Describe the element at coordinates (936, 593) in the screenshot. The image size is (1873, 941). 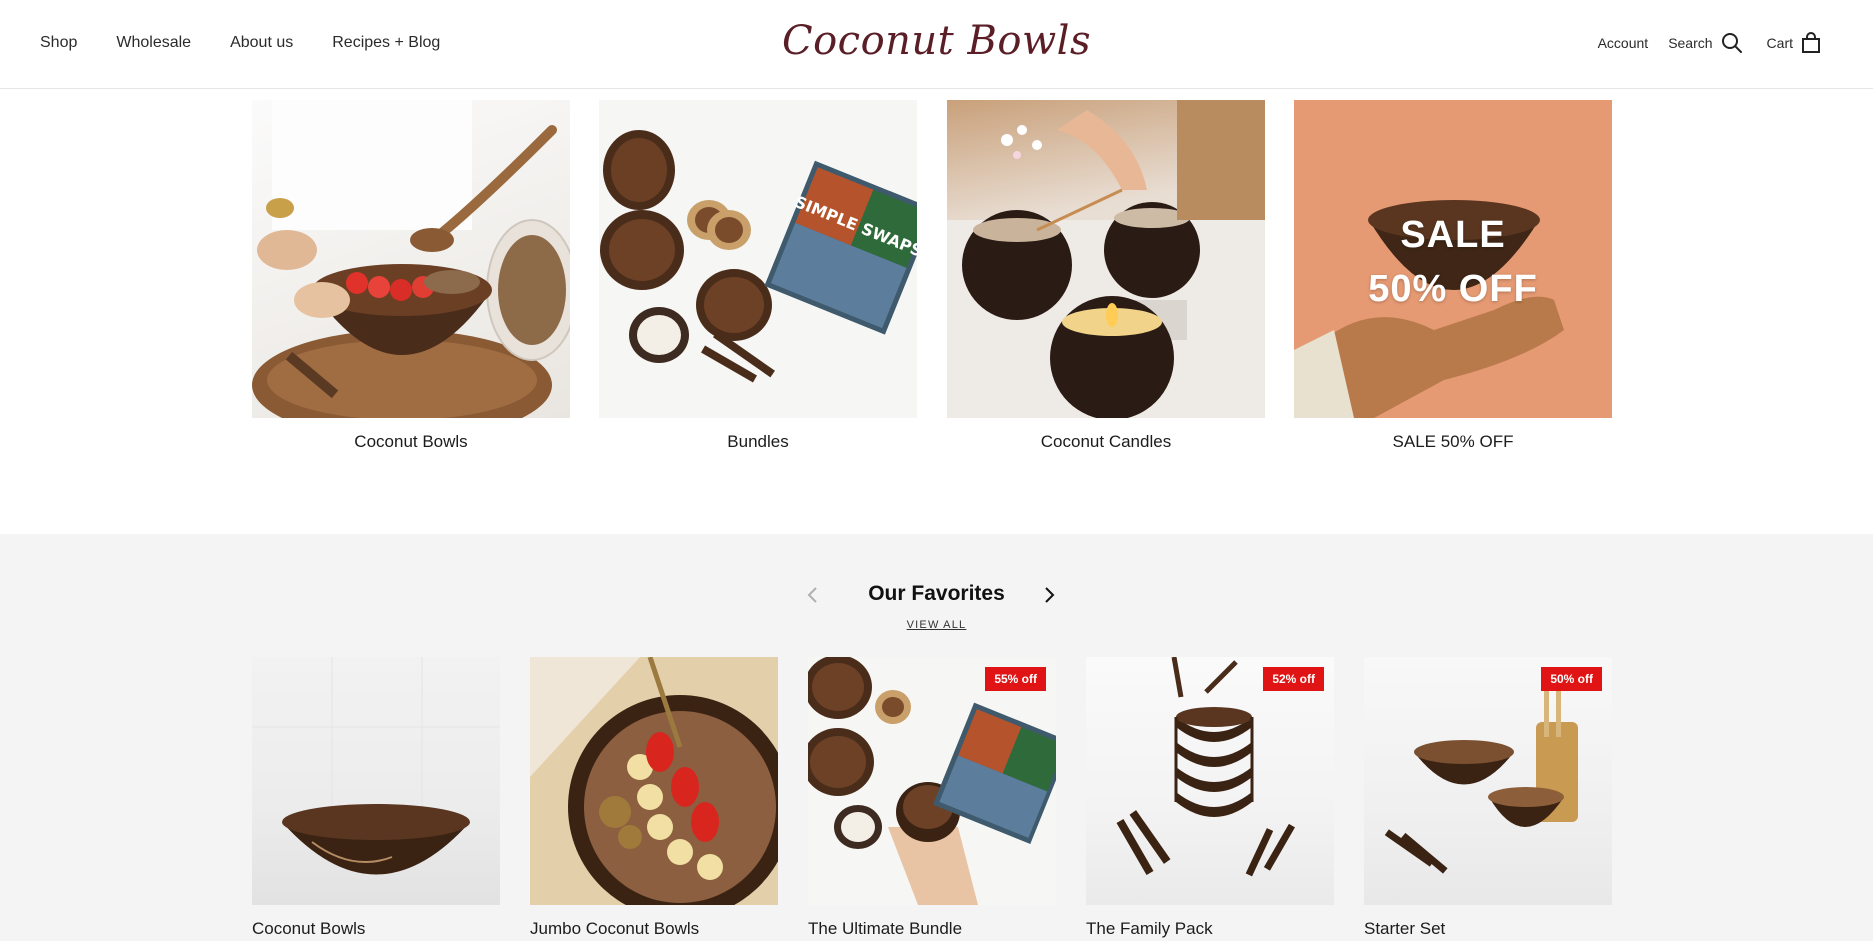
I see `section-title: Our Favorites` at that location.